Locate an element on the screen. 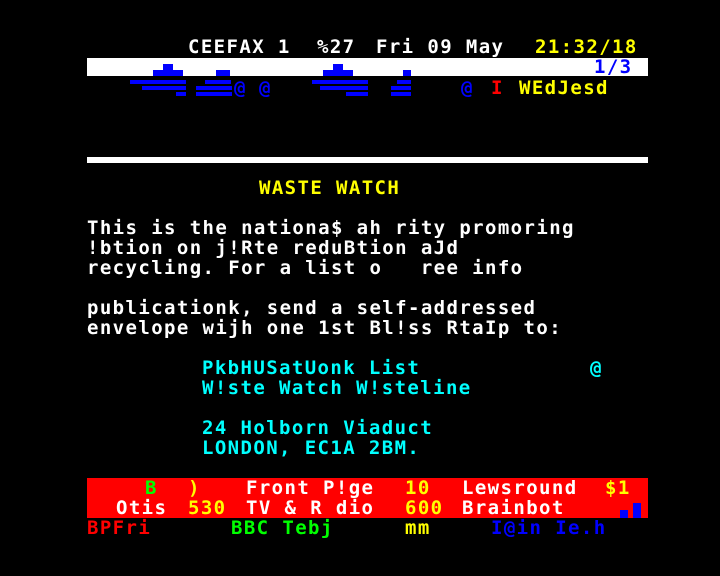 The height and width of the screenshot is (576, 720). link-brainbot: Brainbot is located at coordinates (513, 508).